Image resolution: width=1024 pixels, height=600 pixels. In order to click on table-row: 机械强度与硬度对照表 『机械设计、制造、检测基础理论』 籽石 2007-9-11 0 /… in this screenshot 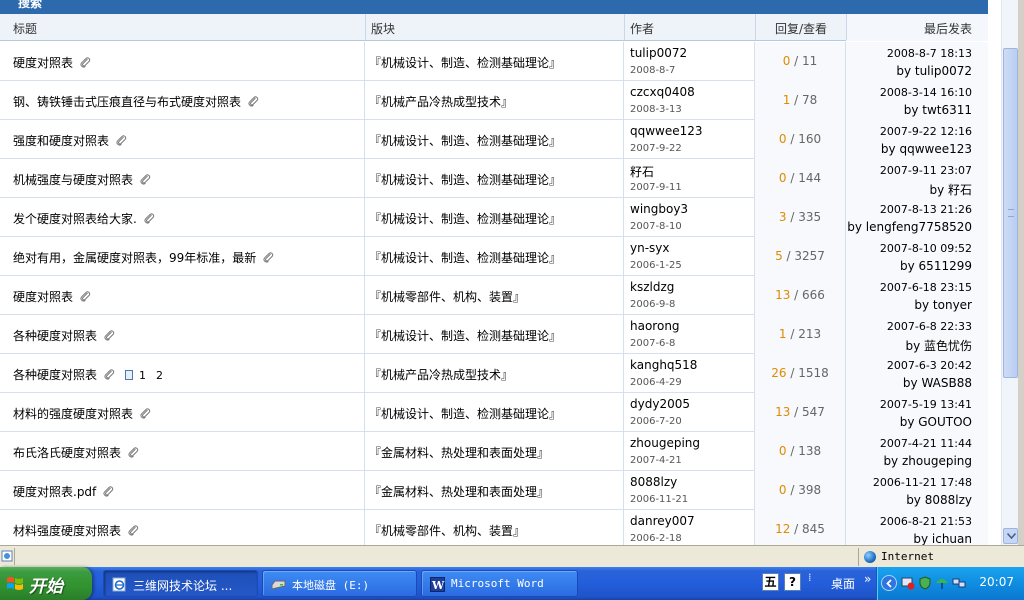, I will do `click(494, 178)`.